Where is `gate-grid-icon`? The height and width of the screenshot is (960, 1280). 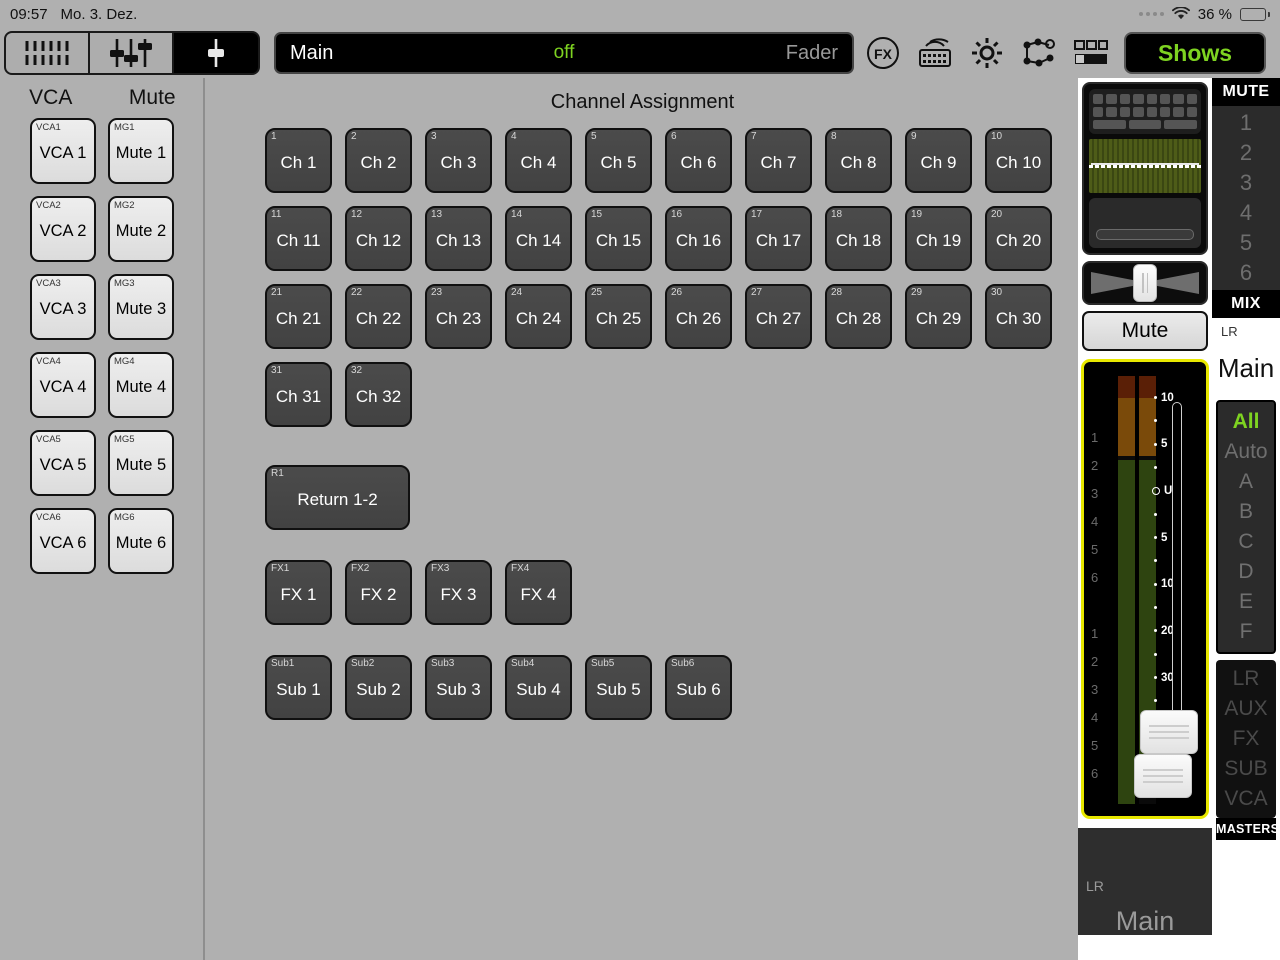 gate-grid-icon is located at coordinates (1145, 111).